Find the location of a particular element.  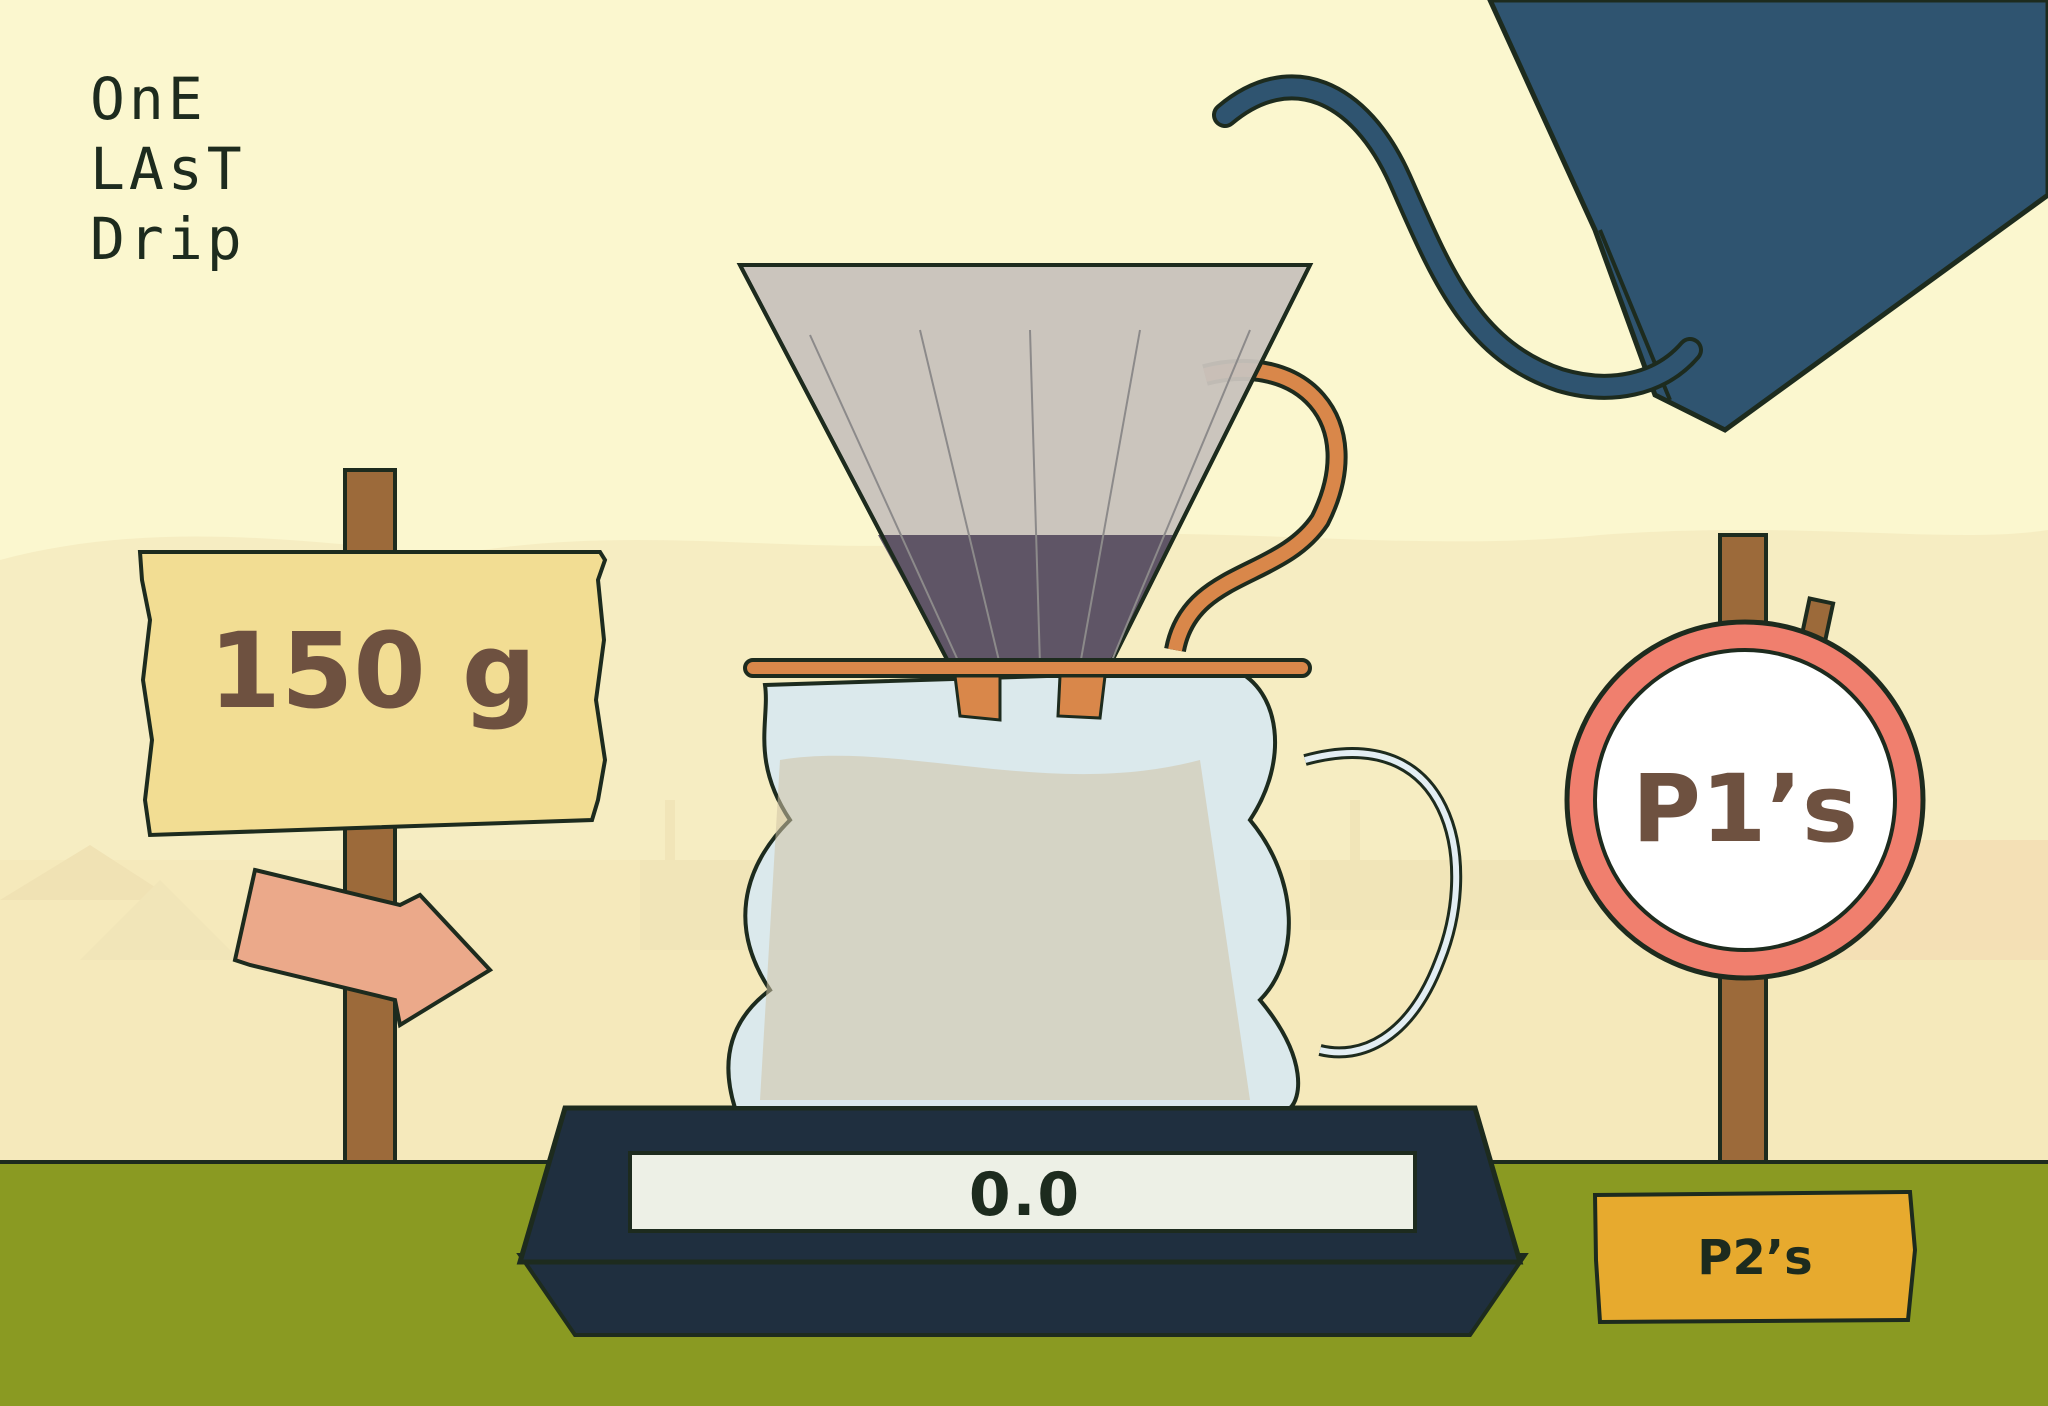

logo-line-3: Drip is located at coordinates (168, 239).